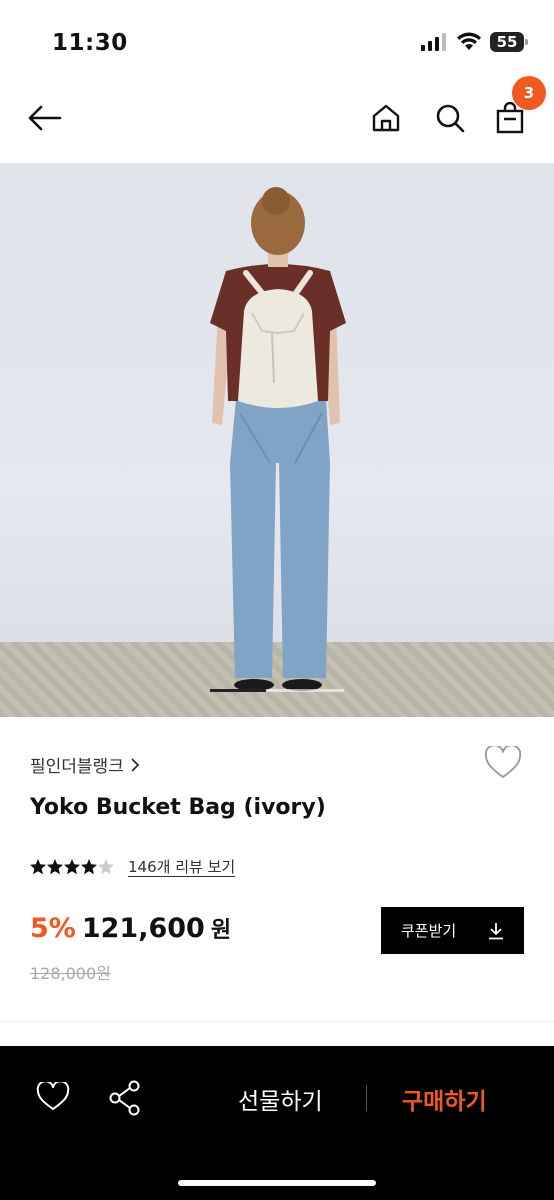 The height and width of the screenshot is (1200, 554). What do you see at coordinates (143, 928) in the screenshot?
I see `sale-price: 121,600` at bounding box center [143, 928].